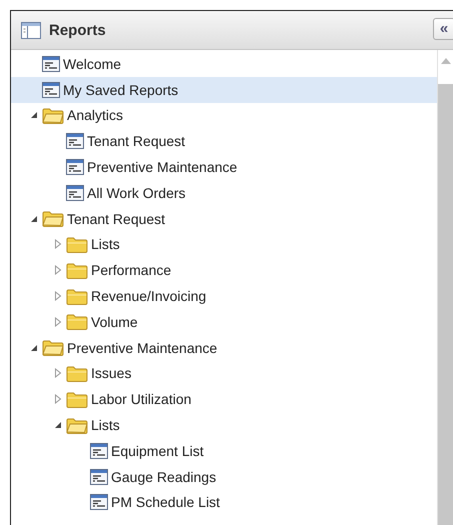  I want to click on tree-item: Equipment List, so click(224, 451).